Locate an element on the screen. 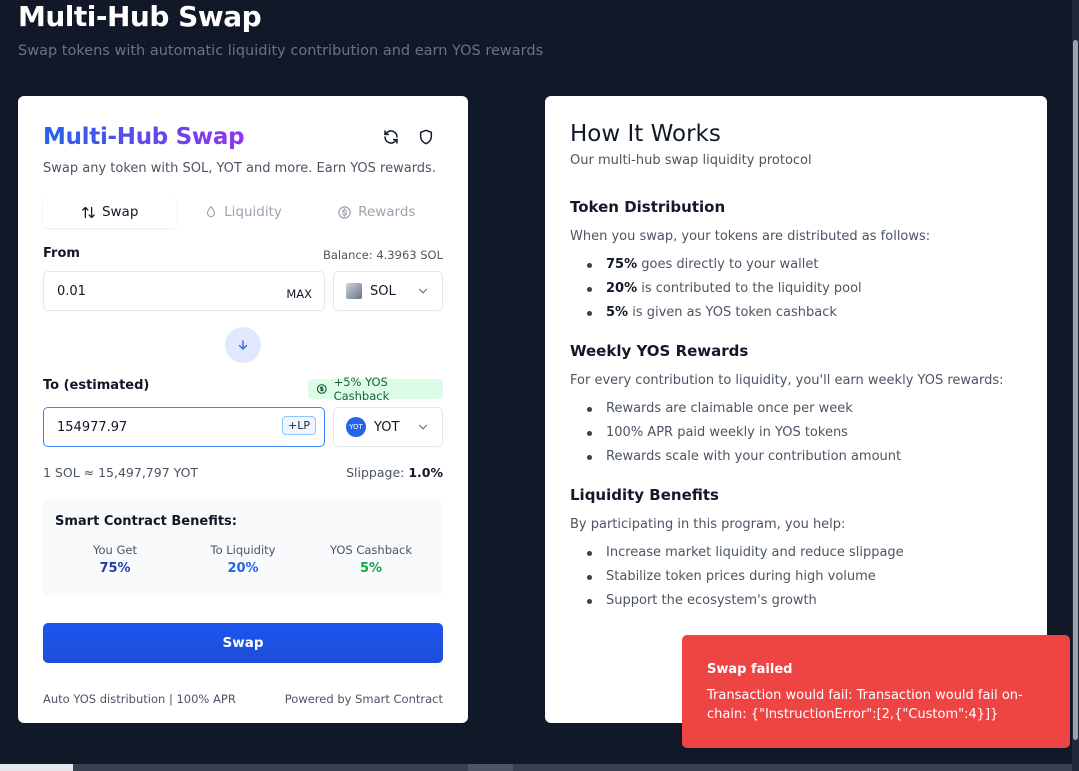 This screenshot has height=771, width=1079. slippage-value: 1.0% is located at coordinates (425, 472).